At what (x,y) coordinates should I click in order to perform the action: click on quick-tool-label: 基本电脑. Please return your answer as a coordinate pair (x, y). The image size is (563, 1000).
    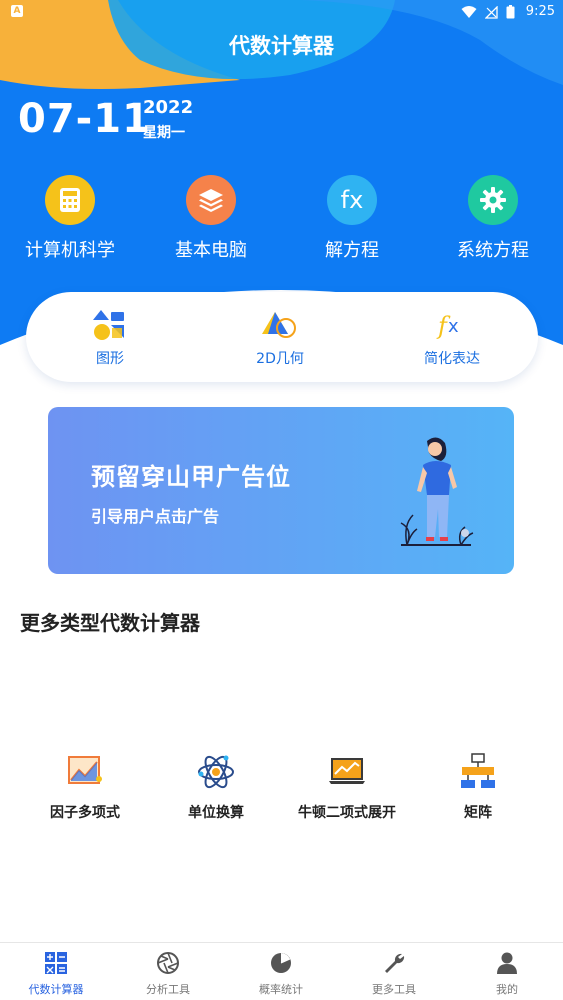
    Looking at the image, I should click on (211, 250).